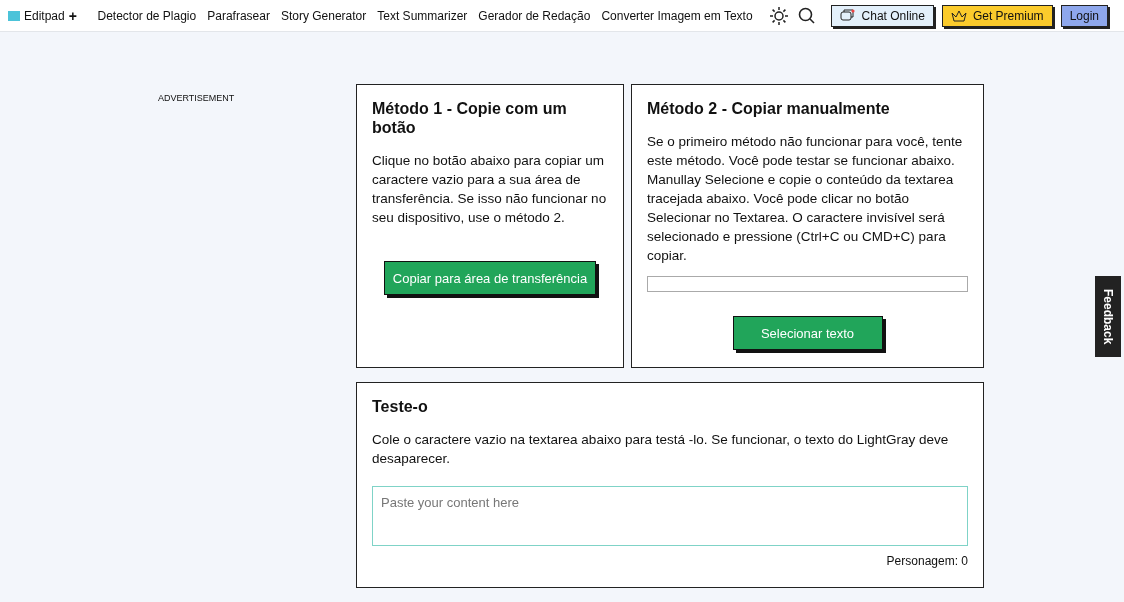  I want to click on logo-icon, so click(14, 15).